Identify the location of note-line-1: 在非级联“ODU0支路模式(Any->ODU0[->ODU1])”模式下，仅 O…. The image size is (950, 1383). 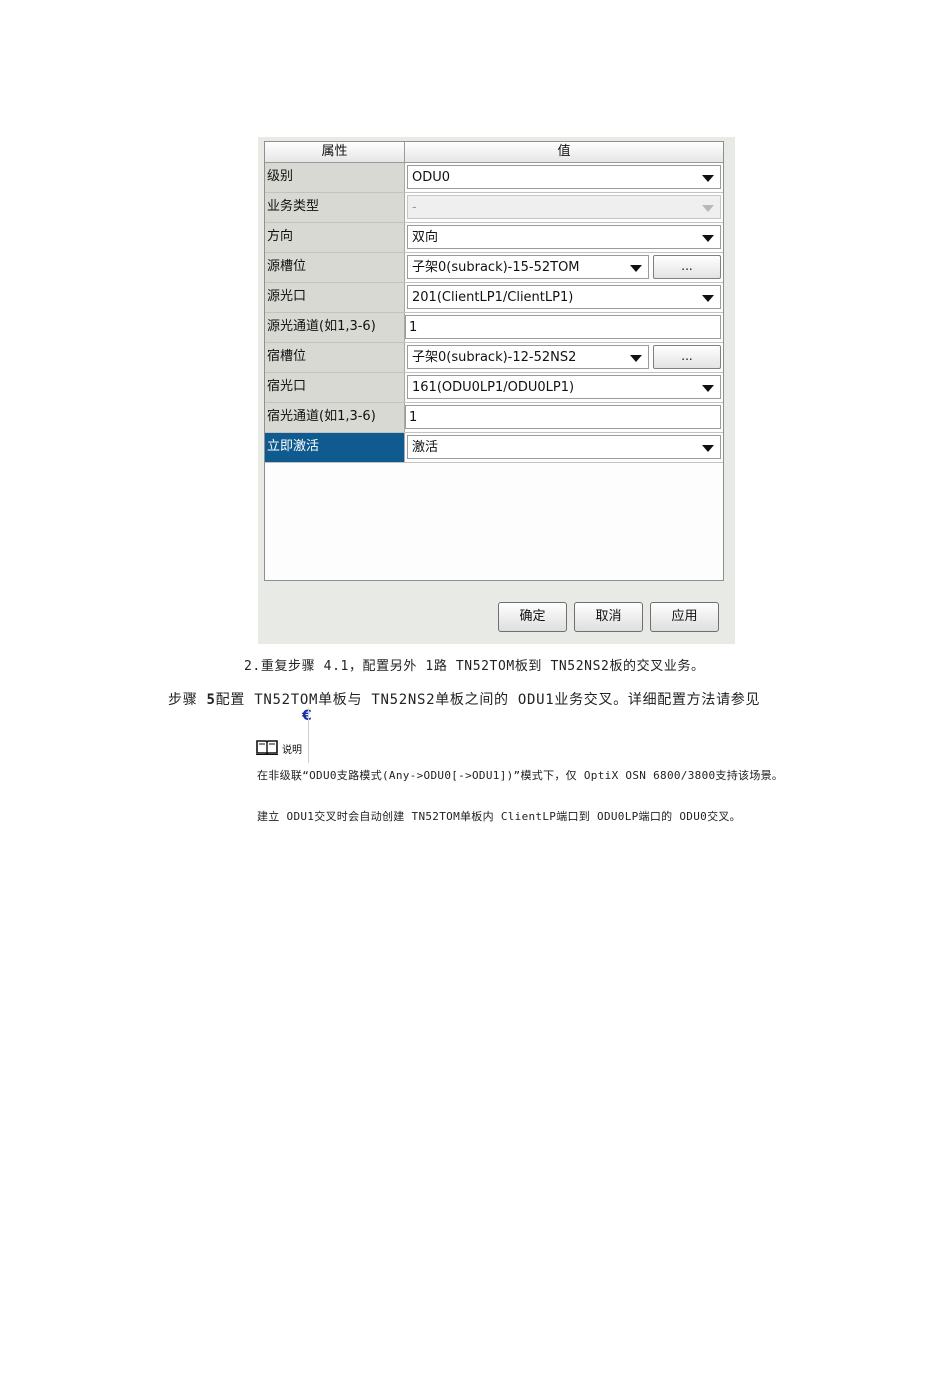
(520, 775).